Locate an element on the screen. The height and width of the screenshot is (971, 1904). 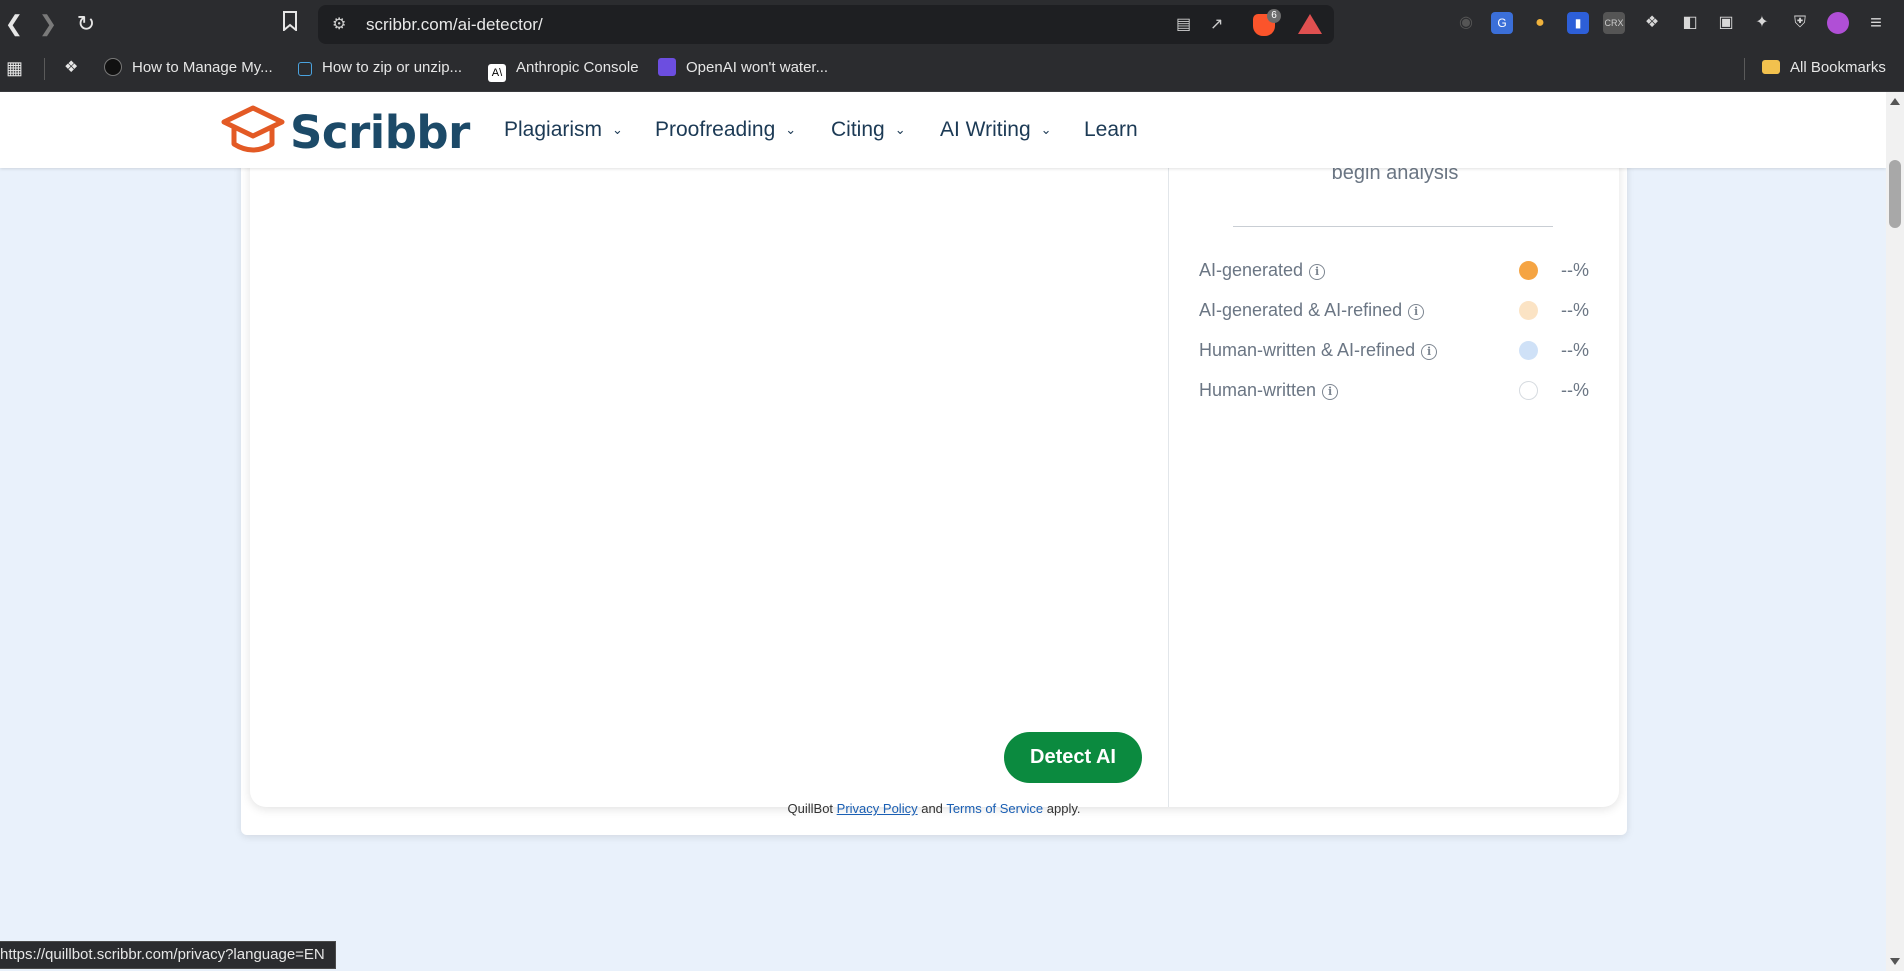
nav-citing: Citing ⌄ is located at coordinates (868, 130).